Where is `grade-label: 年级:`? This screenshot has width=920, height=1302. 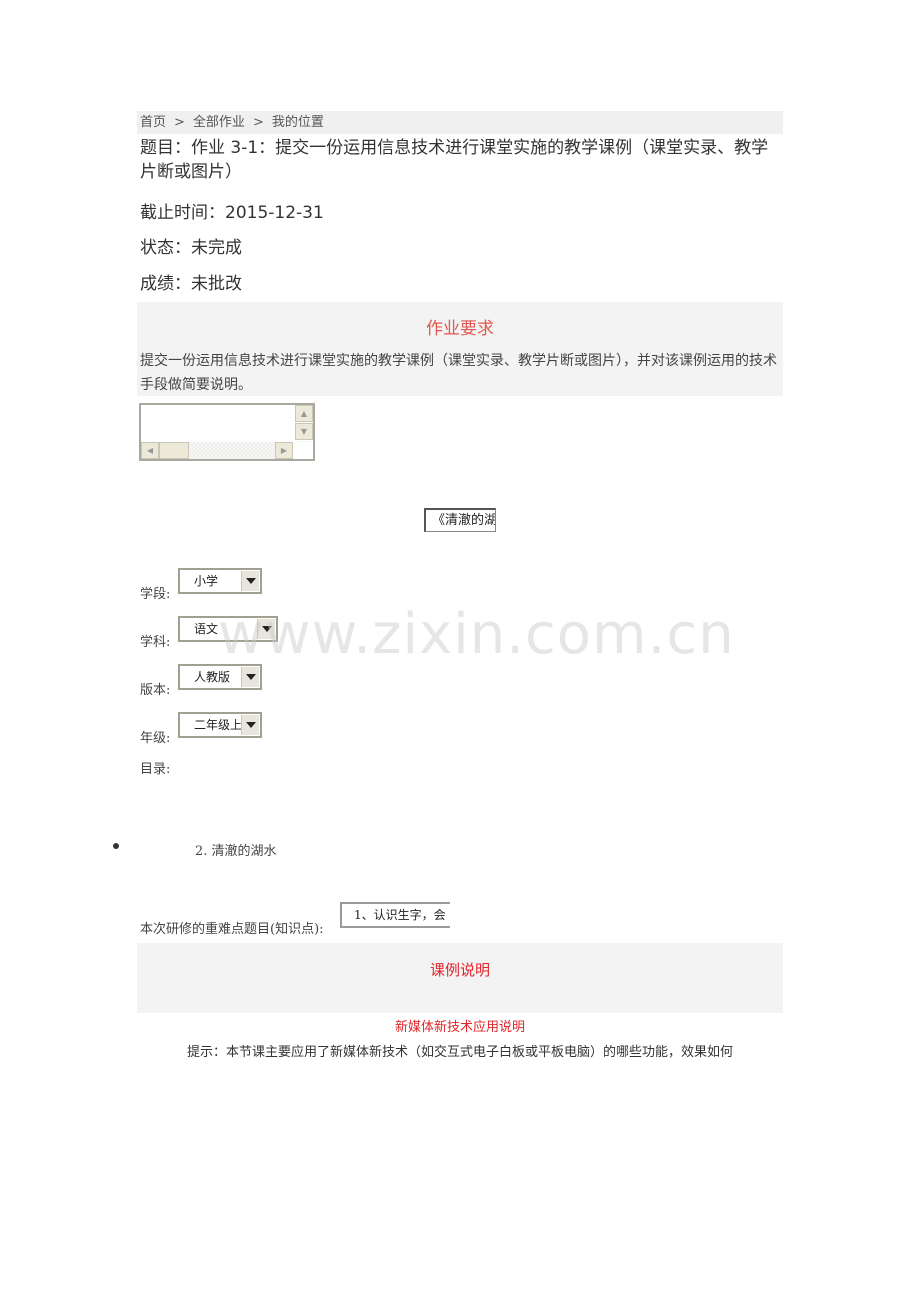 grade-label: 年级: is located at coordinates (155, 738).